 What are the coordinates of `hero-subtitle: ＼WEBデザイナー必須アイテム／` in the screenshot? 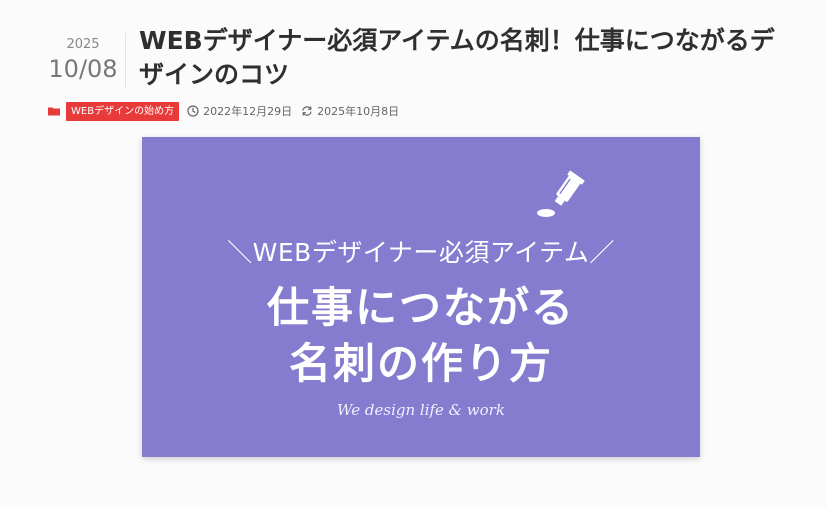 It's located at (421, 252).